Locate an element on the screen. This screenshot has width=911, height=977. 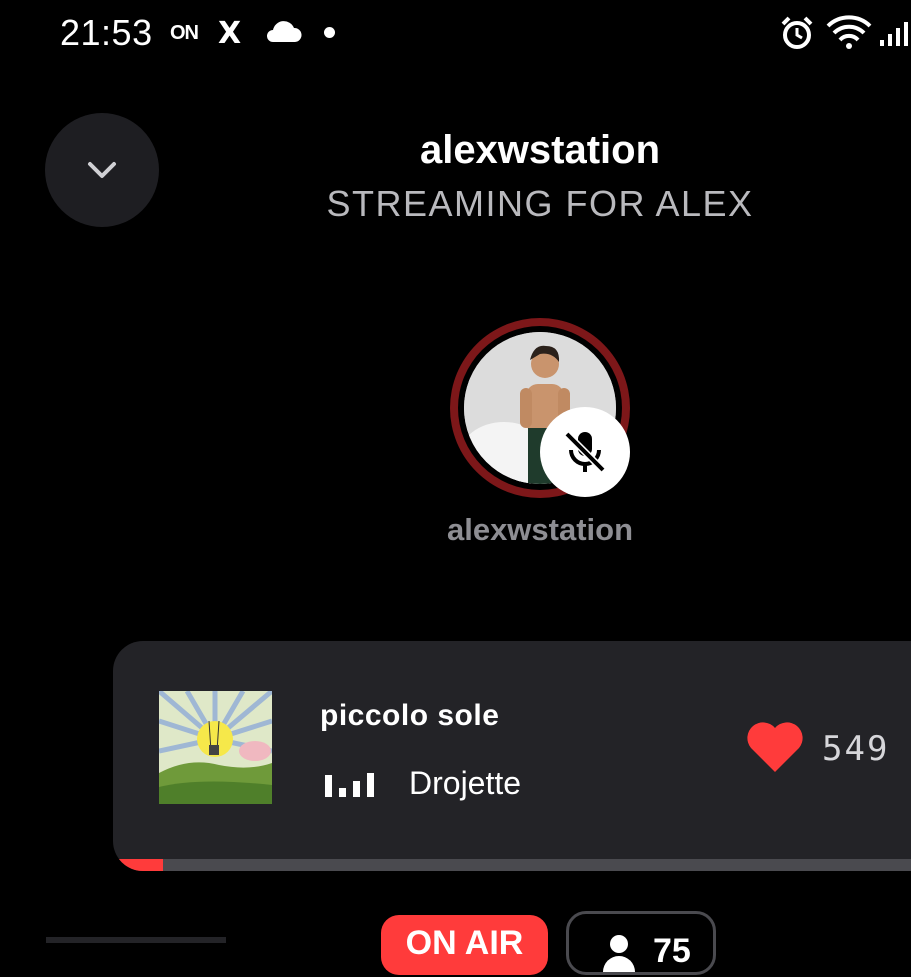
mic-muted-icon is located at coordinates (585, 452).